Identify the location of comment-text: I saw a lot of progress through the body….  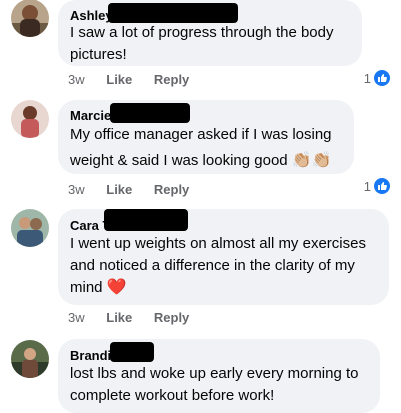
(202, 43).